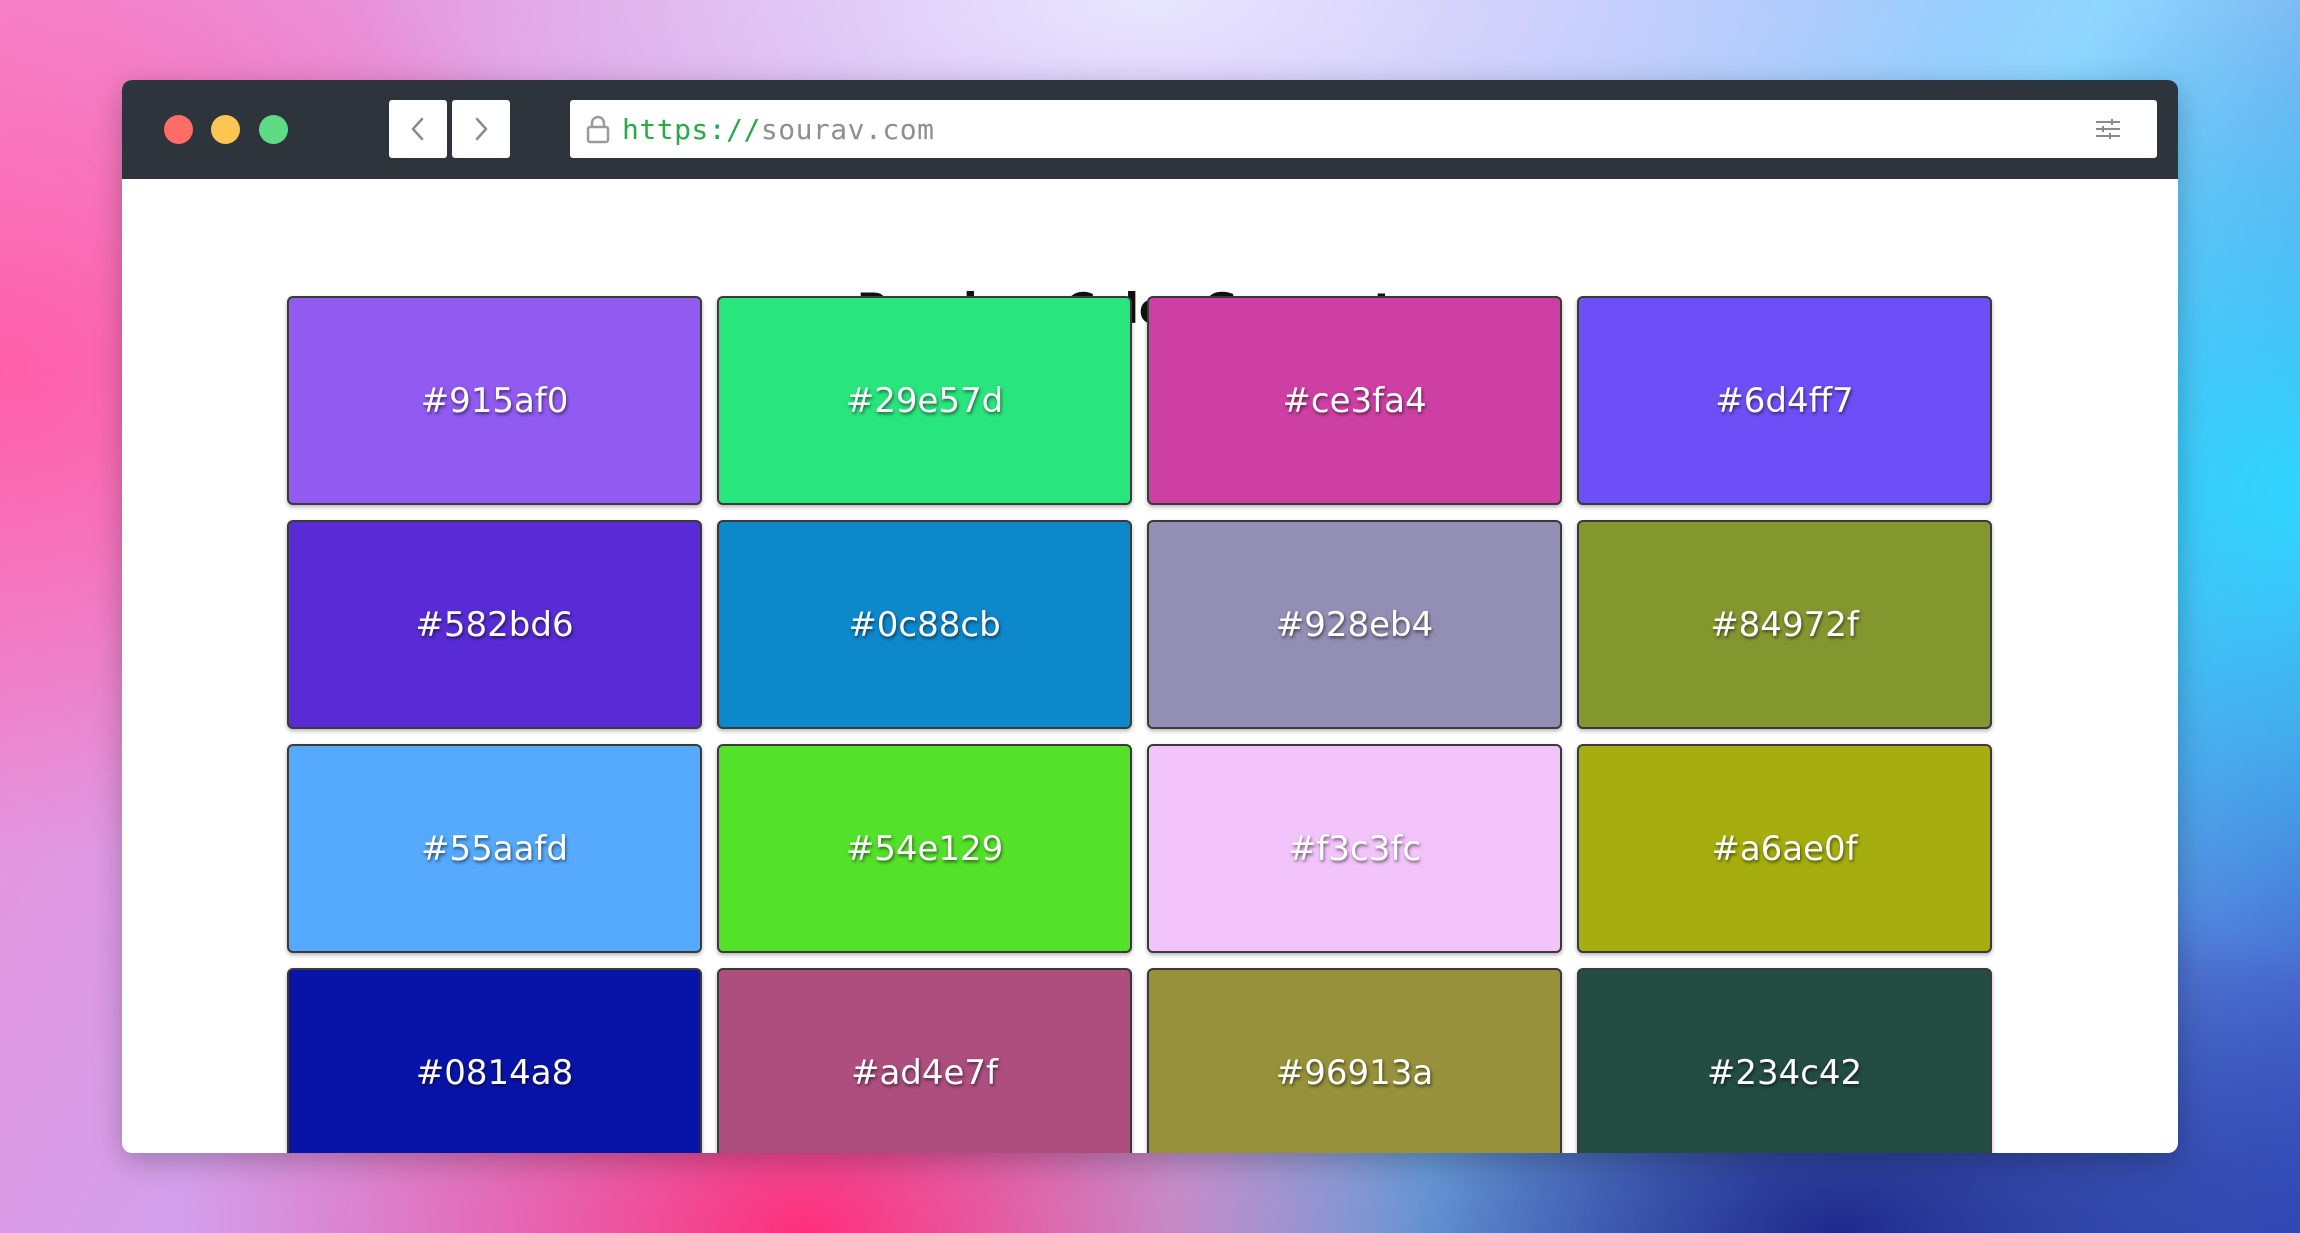  I want to click on color-card: #84972f, so click(1784, 624).